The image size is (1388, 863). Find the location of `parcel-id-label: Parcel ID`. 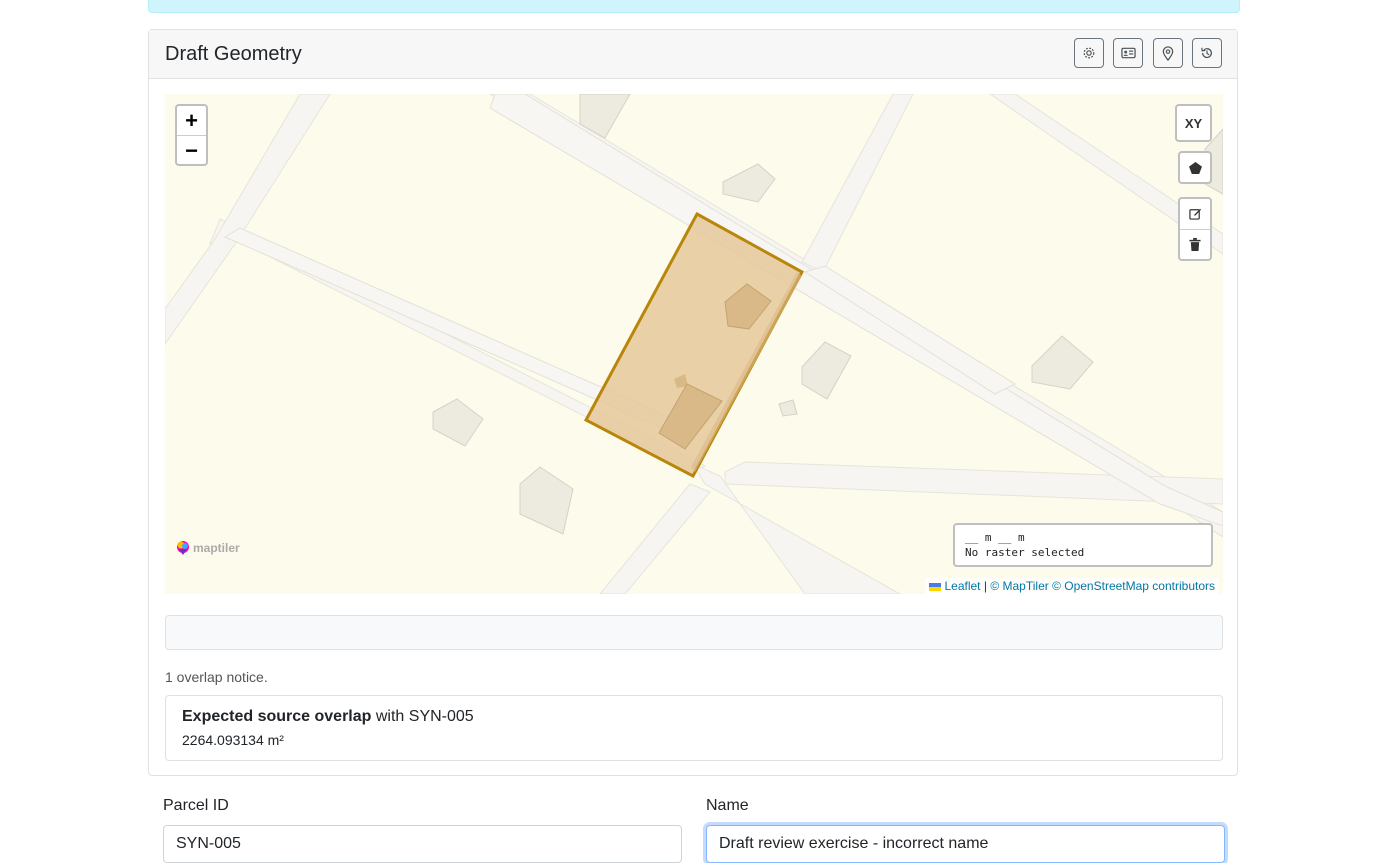

parcel-id-label: Parcel ID is located at coordinates (196, 805).